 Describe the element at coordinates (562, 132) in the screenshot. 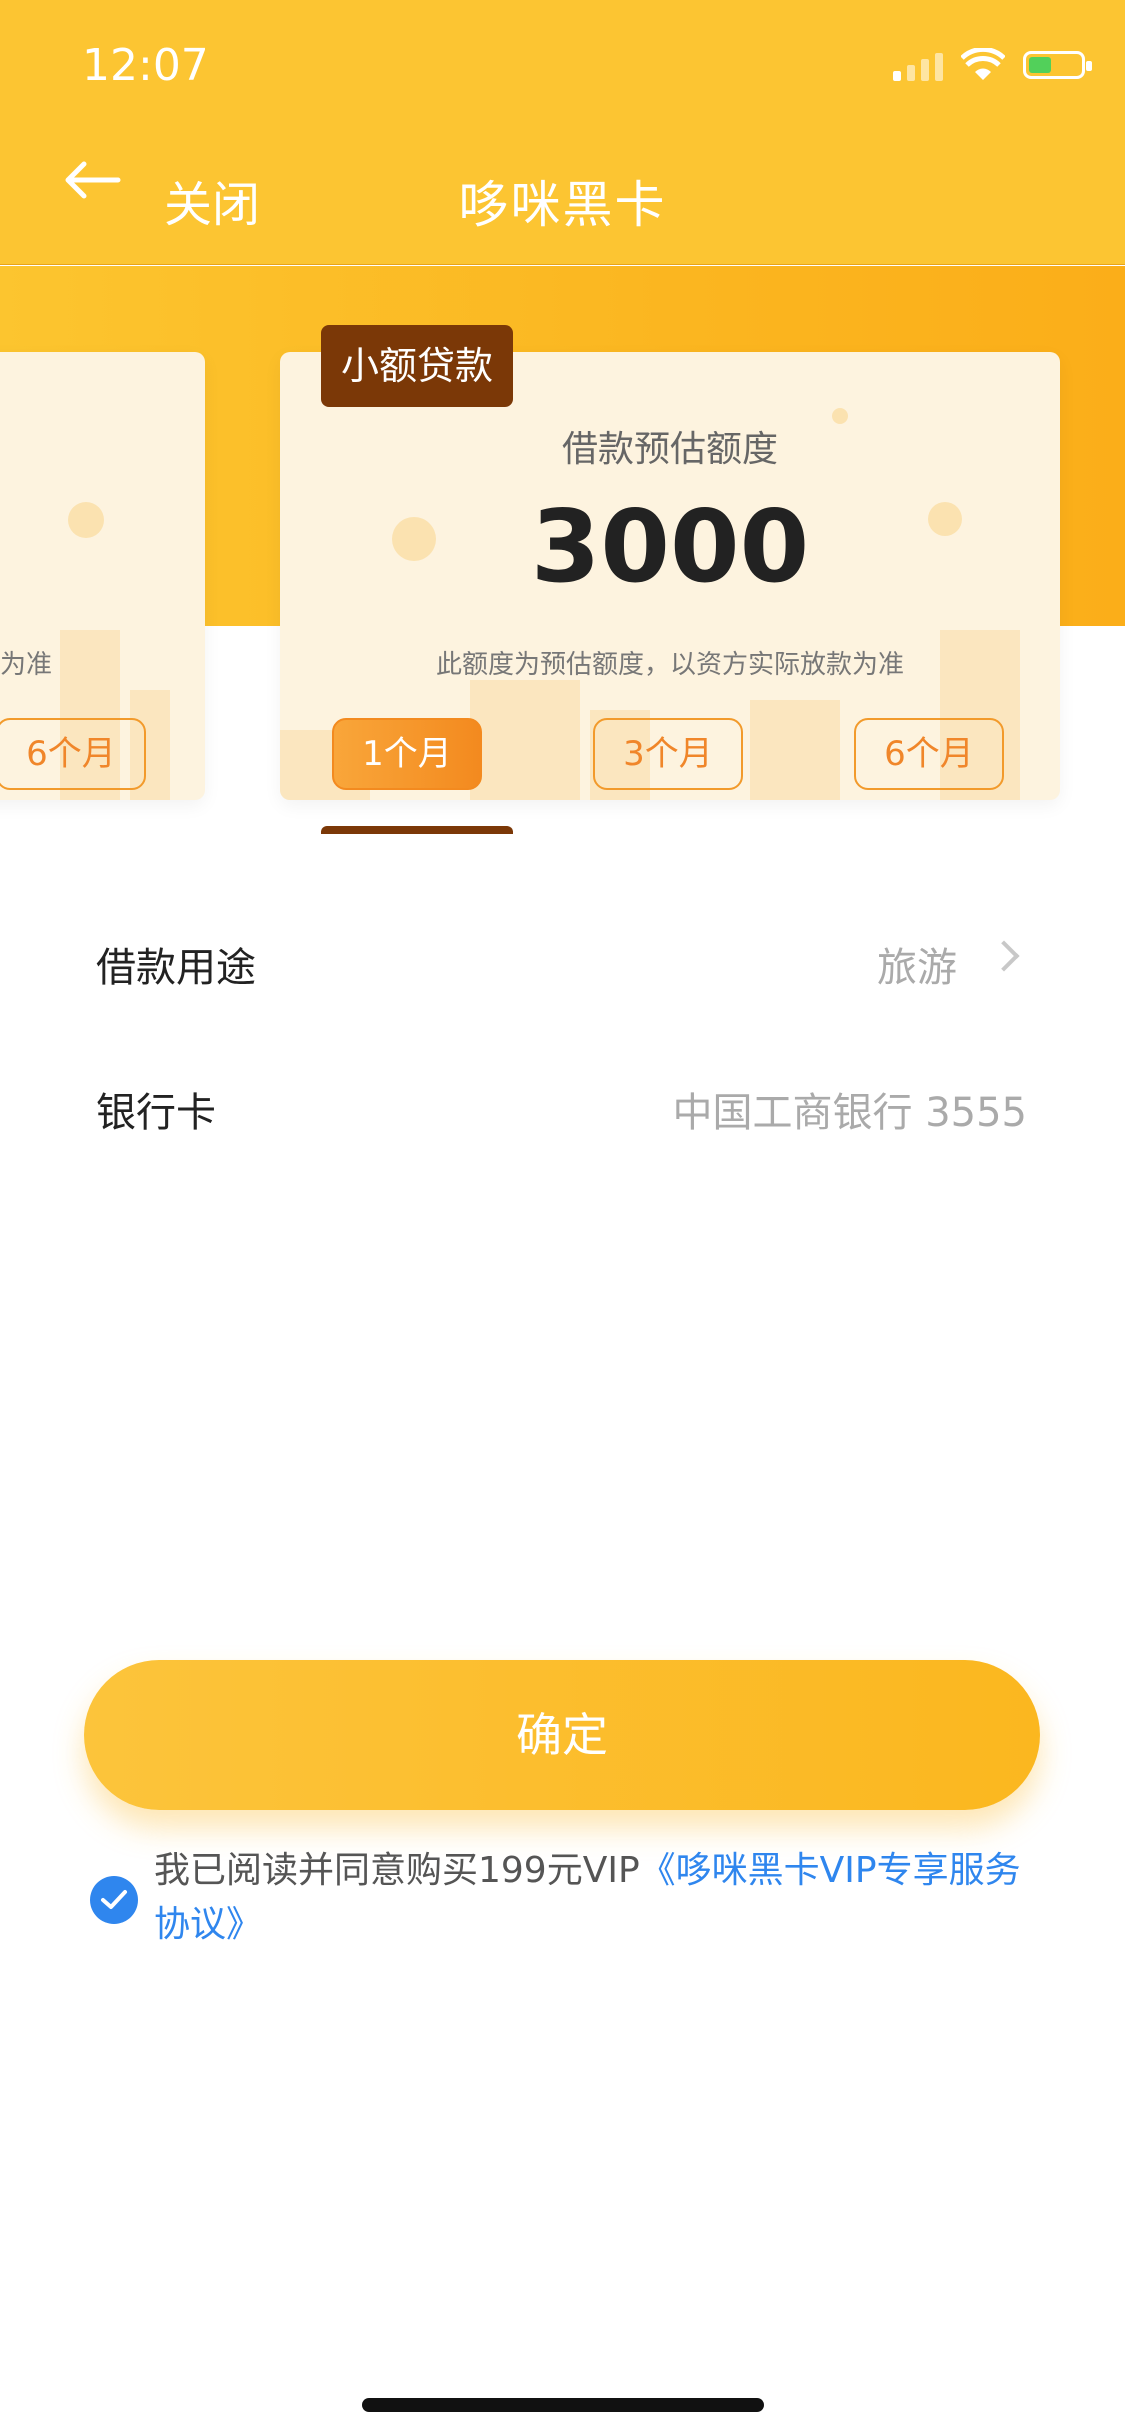

I see `header: 12:07 关闭 哆咪黑卡` at that location.